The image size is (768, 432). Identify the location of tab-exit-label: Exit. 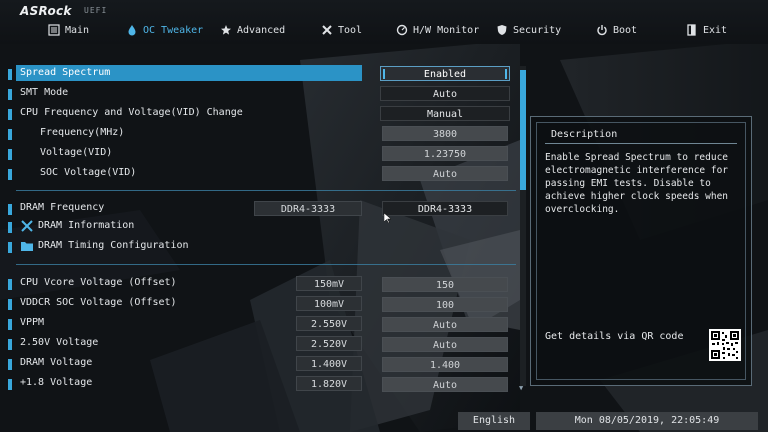
(715, 30).